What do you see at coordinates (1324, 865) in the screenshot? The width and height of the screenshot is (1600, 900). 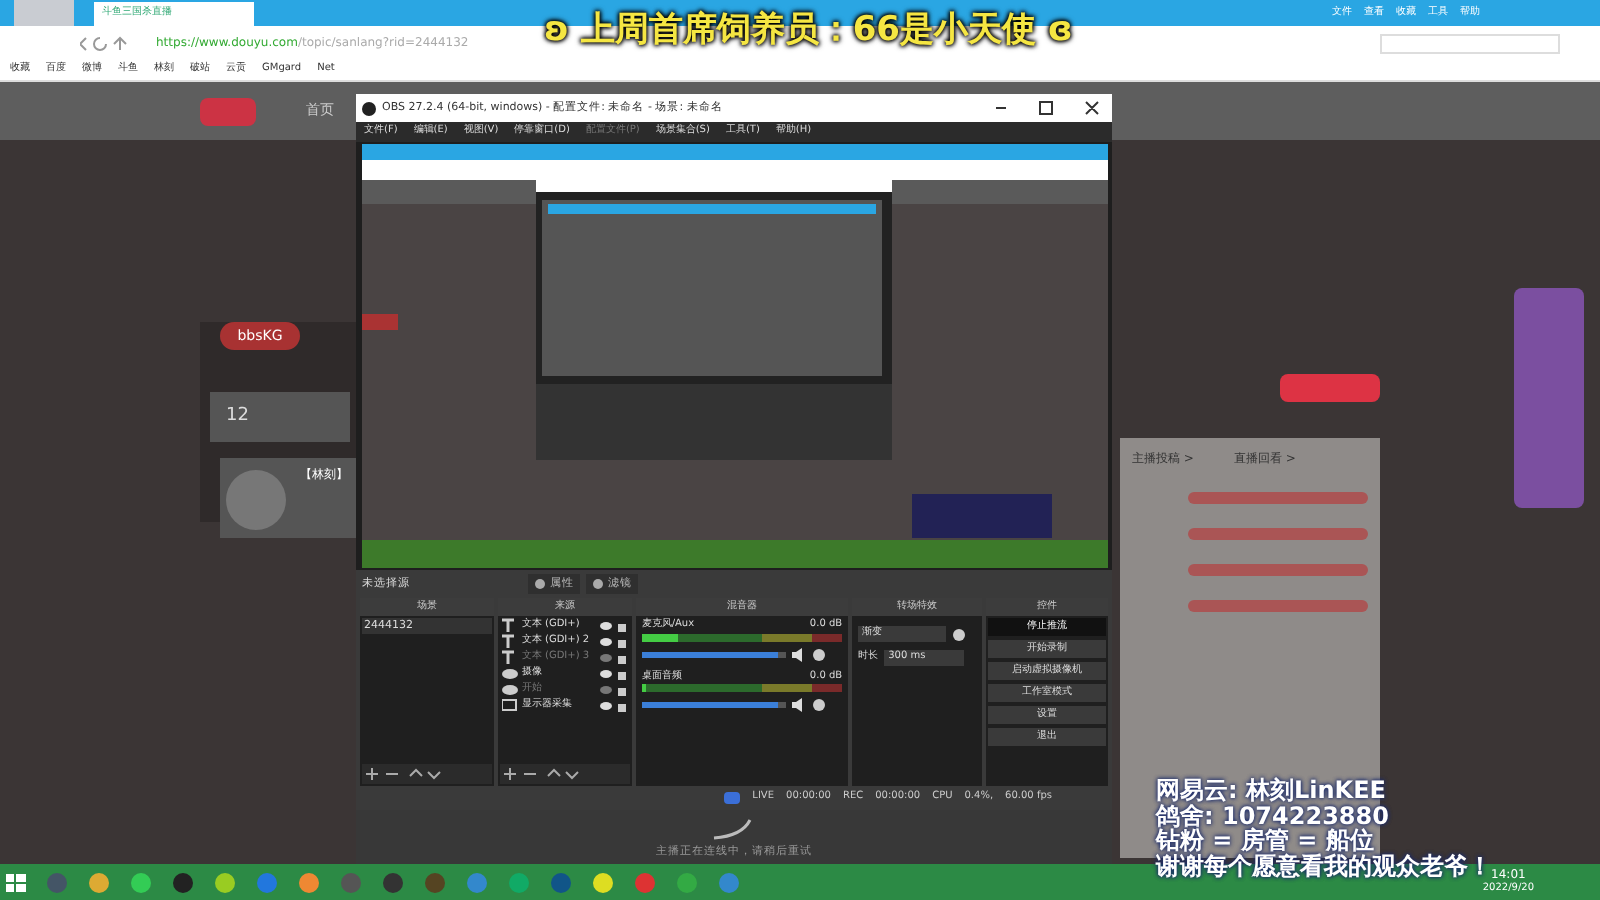 I see `caption-line: 谢谢每个愿意看我的观众老爷！` at bounding box center [1324, 865].